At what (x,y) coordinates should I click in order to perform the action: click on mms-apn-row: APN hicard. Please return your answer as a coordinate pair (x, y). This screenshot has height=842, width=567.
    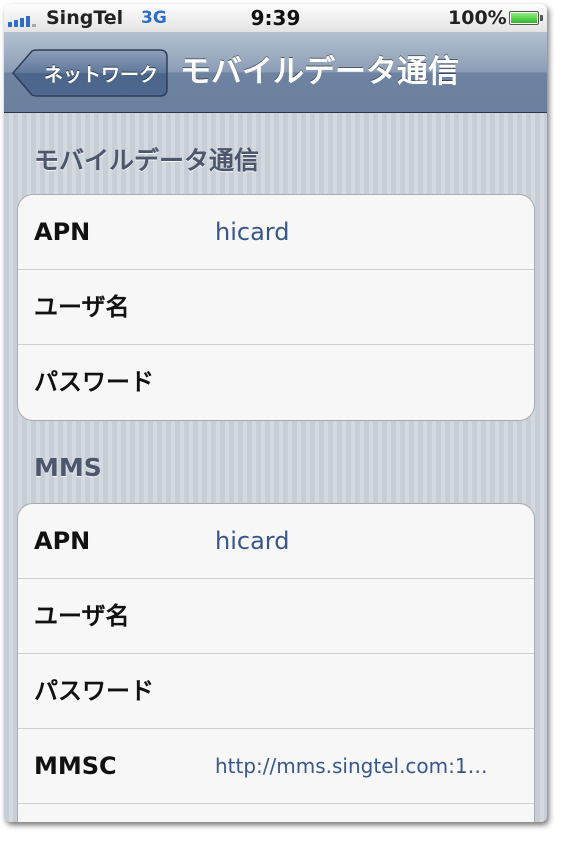
    Looking at the image, I should click on (276, 541).